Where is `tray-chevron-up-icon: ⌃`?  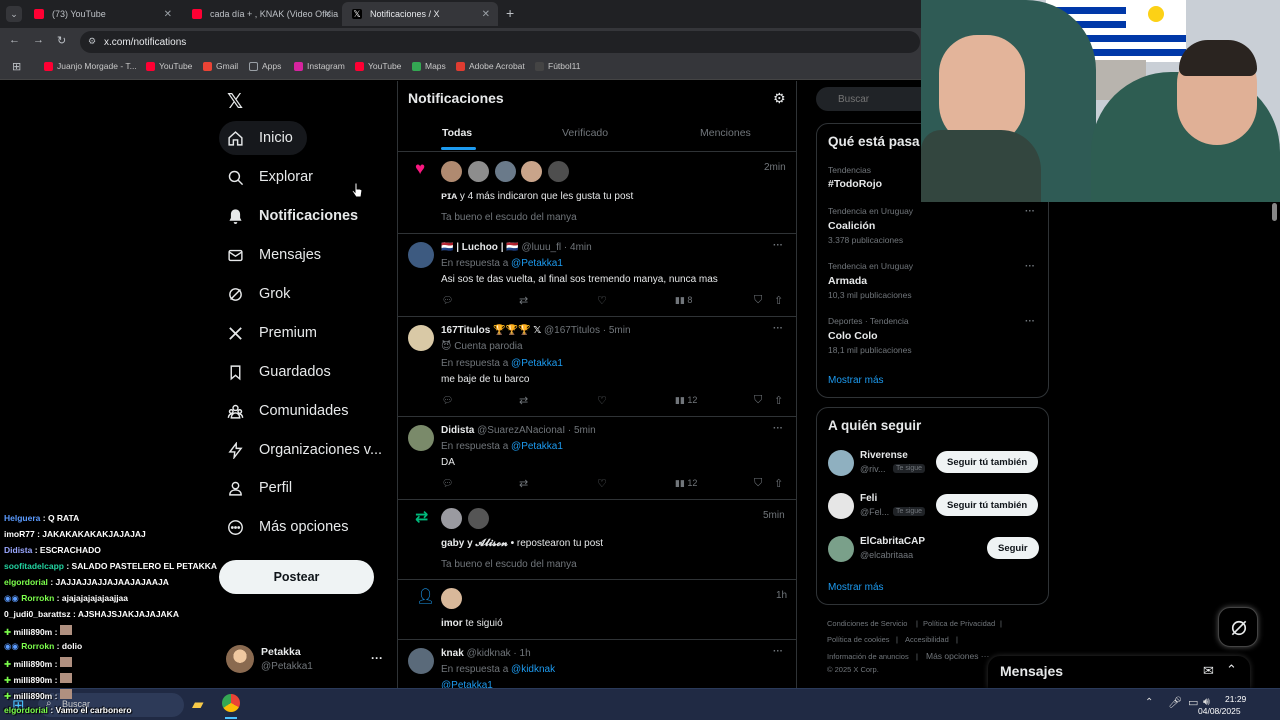
tray-chevron-up-icon: ⌃ is located at coordinates (1149, 702).